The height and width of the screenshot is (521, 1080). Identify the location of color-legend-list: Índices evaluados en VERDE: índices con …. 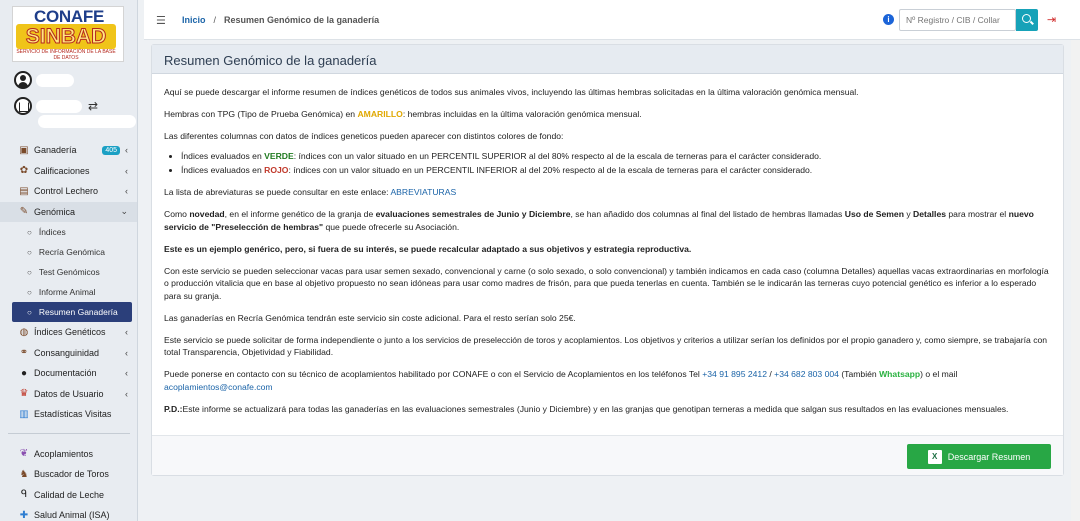
(616, 163).